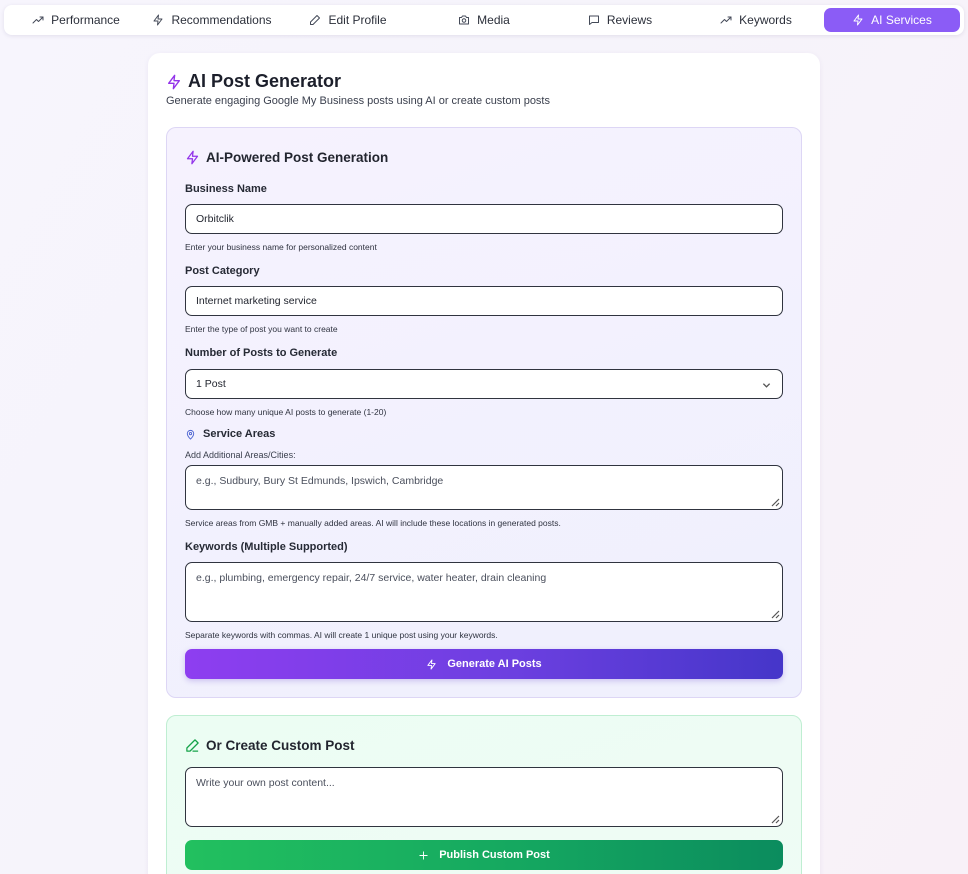 The height and width of the screenshot is (874, 968). Describe the element at coordinates (484, 301) in the screenshot. I see `post-category-input: Internet marketing service` at that location.